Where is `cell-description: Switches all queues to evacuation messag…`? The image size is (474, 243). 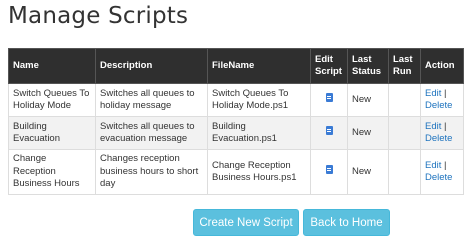 cell-description: Switches all queues to evacuation messag… is located at coordinates (151, 133).